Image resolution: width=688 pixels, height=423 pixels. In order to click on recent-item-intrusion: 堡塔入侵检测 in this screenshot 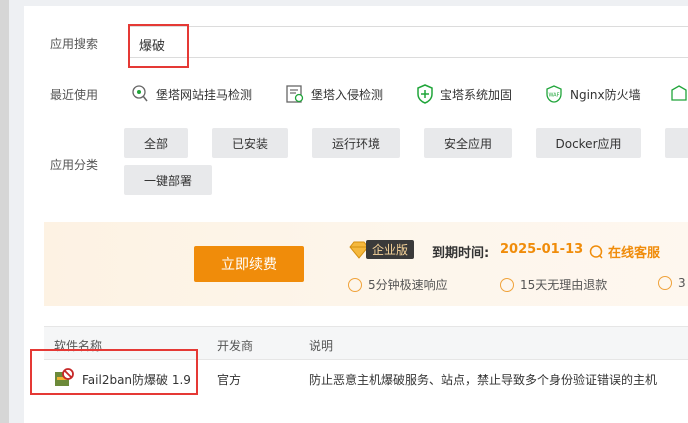, I will do `click(334, 94)`.